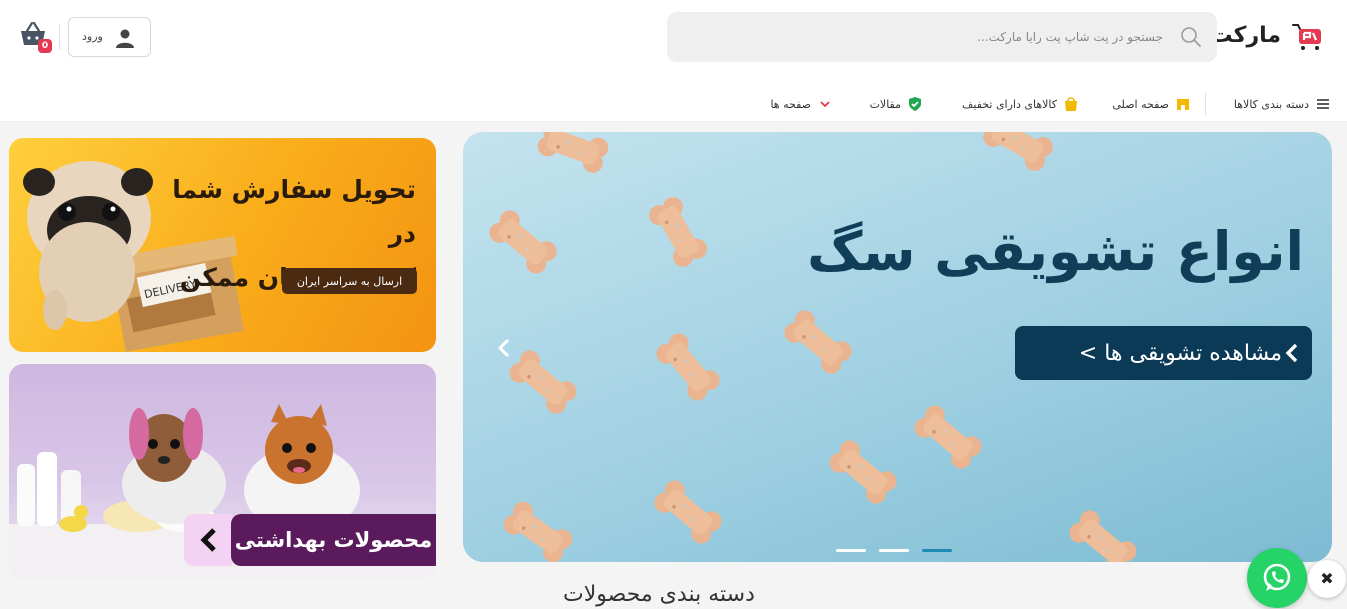 Image resolution: width=1347 pixels, height=609 pixels. What do you see at coordinates (659, 594) in the screenshot?
I see `section-title-categories: دسته بندی محصولات` at bounding box center [659, 594].